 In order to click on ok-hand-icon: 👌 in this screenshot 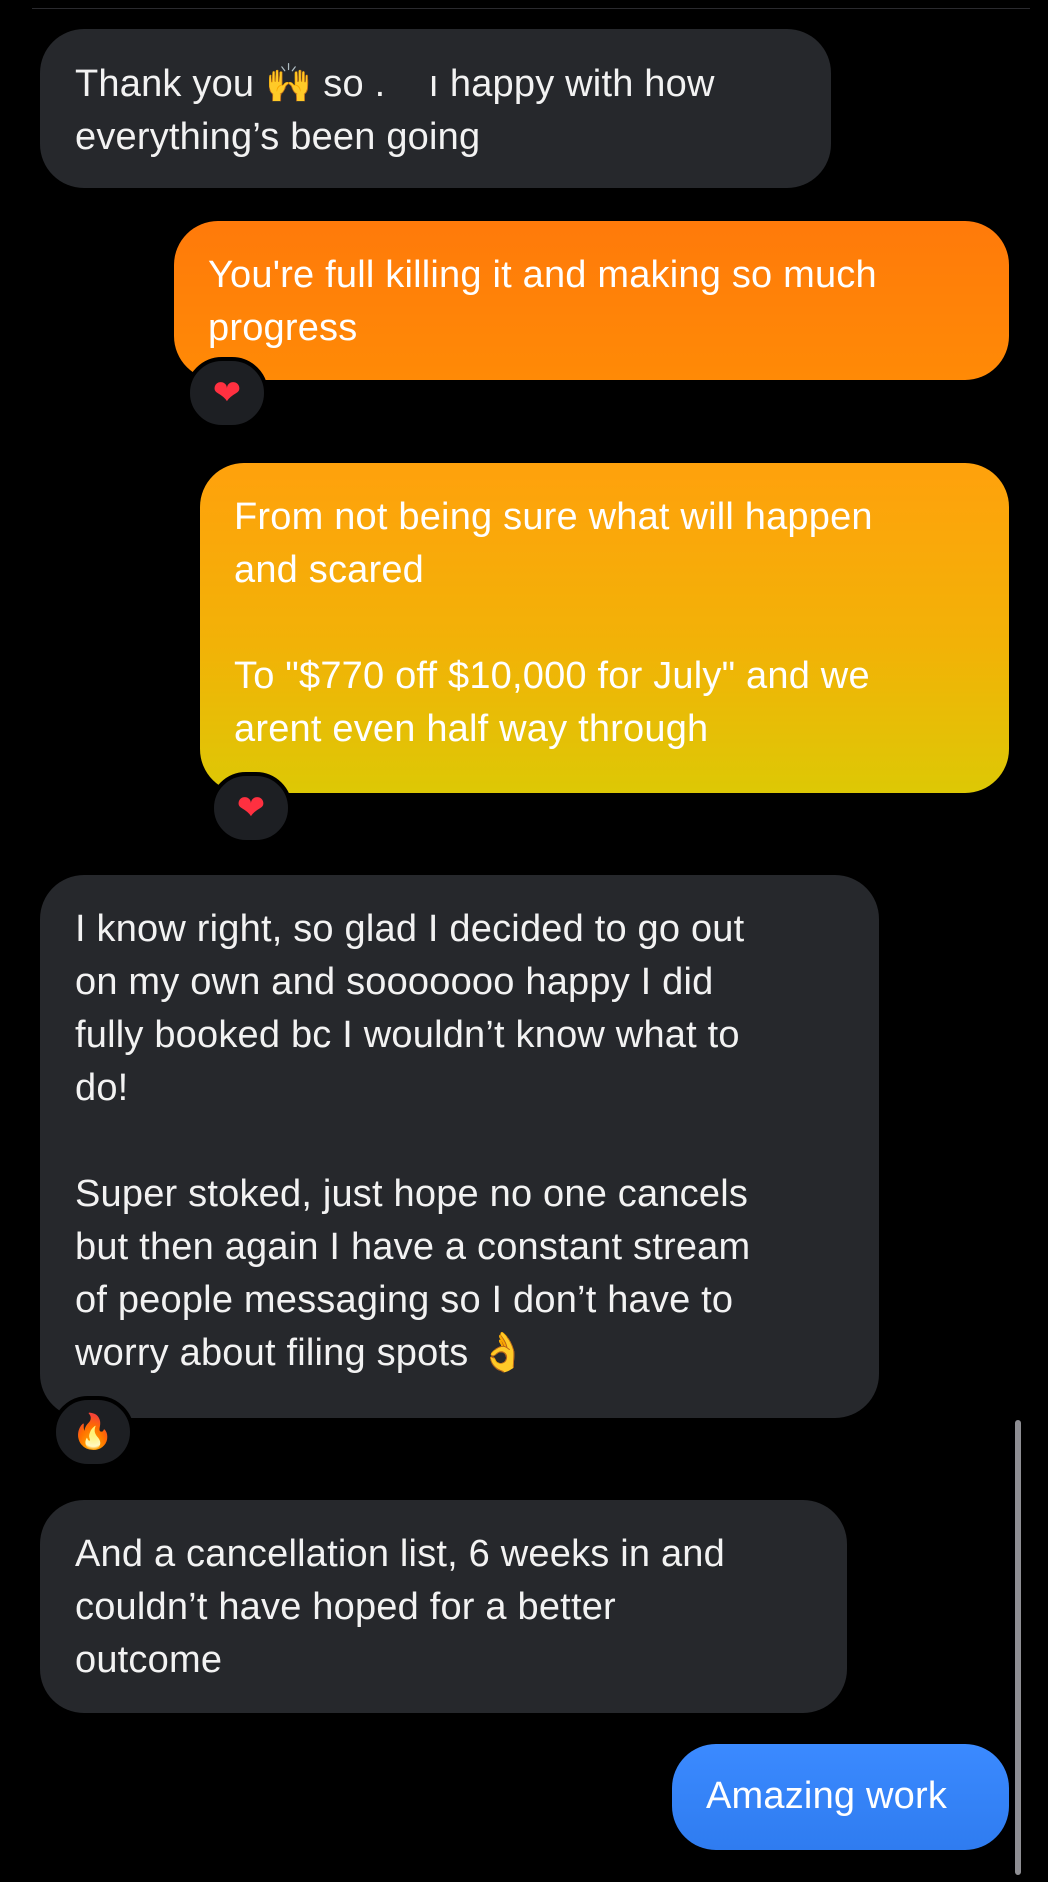, I will do `click(503, 1353)`.